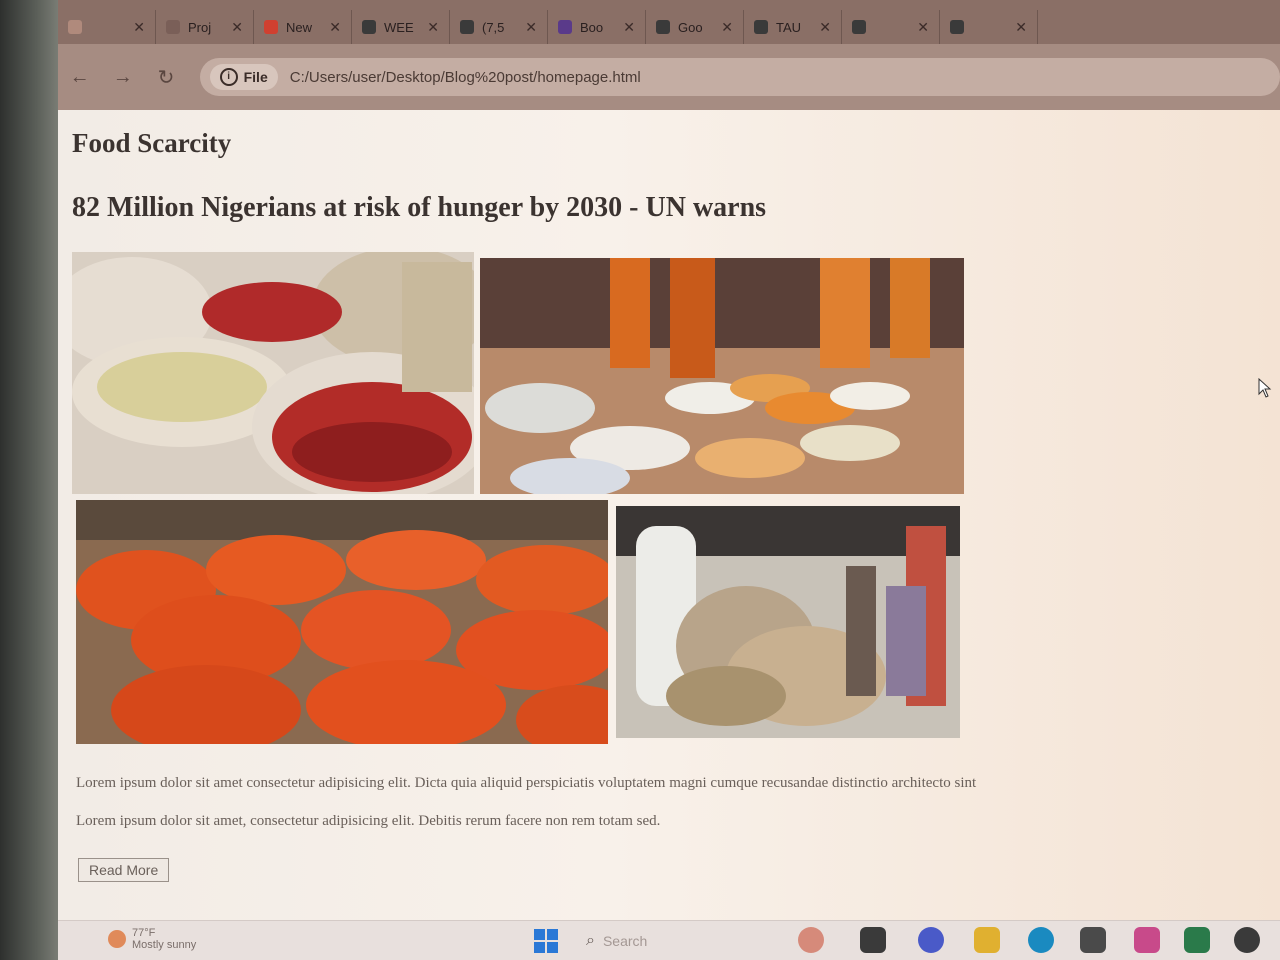 The image size is (1280, 960). Describe the element at coordinates (255, 77) in the screenshot. I see `file-label: File` at that location.